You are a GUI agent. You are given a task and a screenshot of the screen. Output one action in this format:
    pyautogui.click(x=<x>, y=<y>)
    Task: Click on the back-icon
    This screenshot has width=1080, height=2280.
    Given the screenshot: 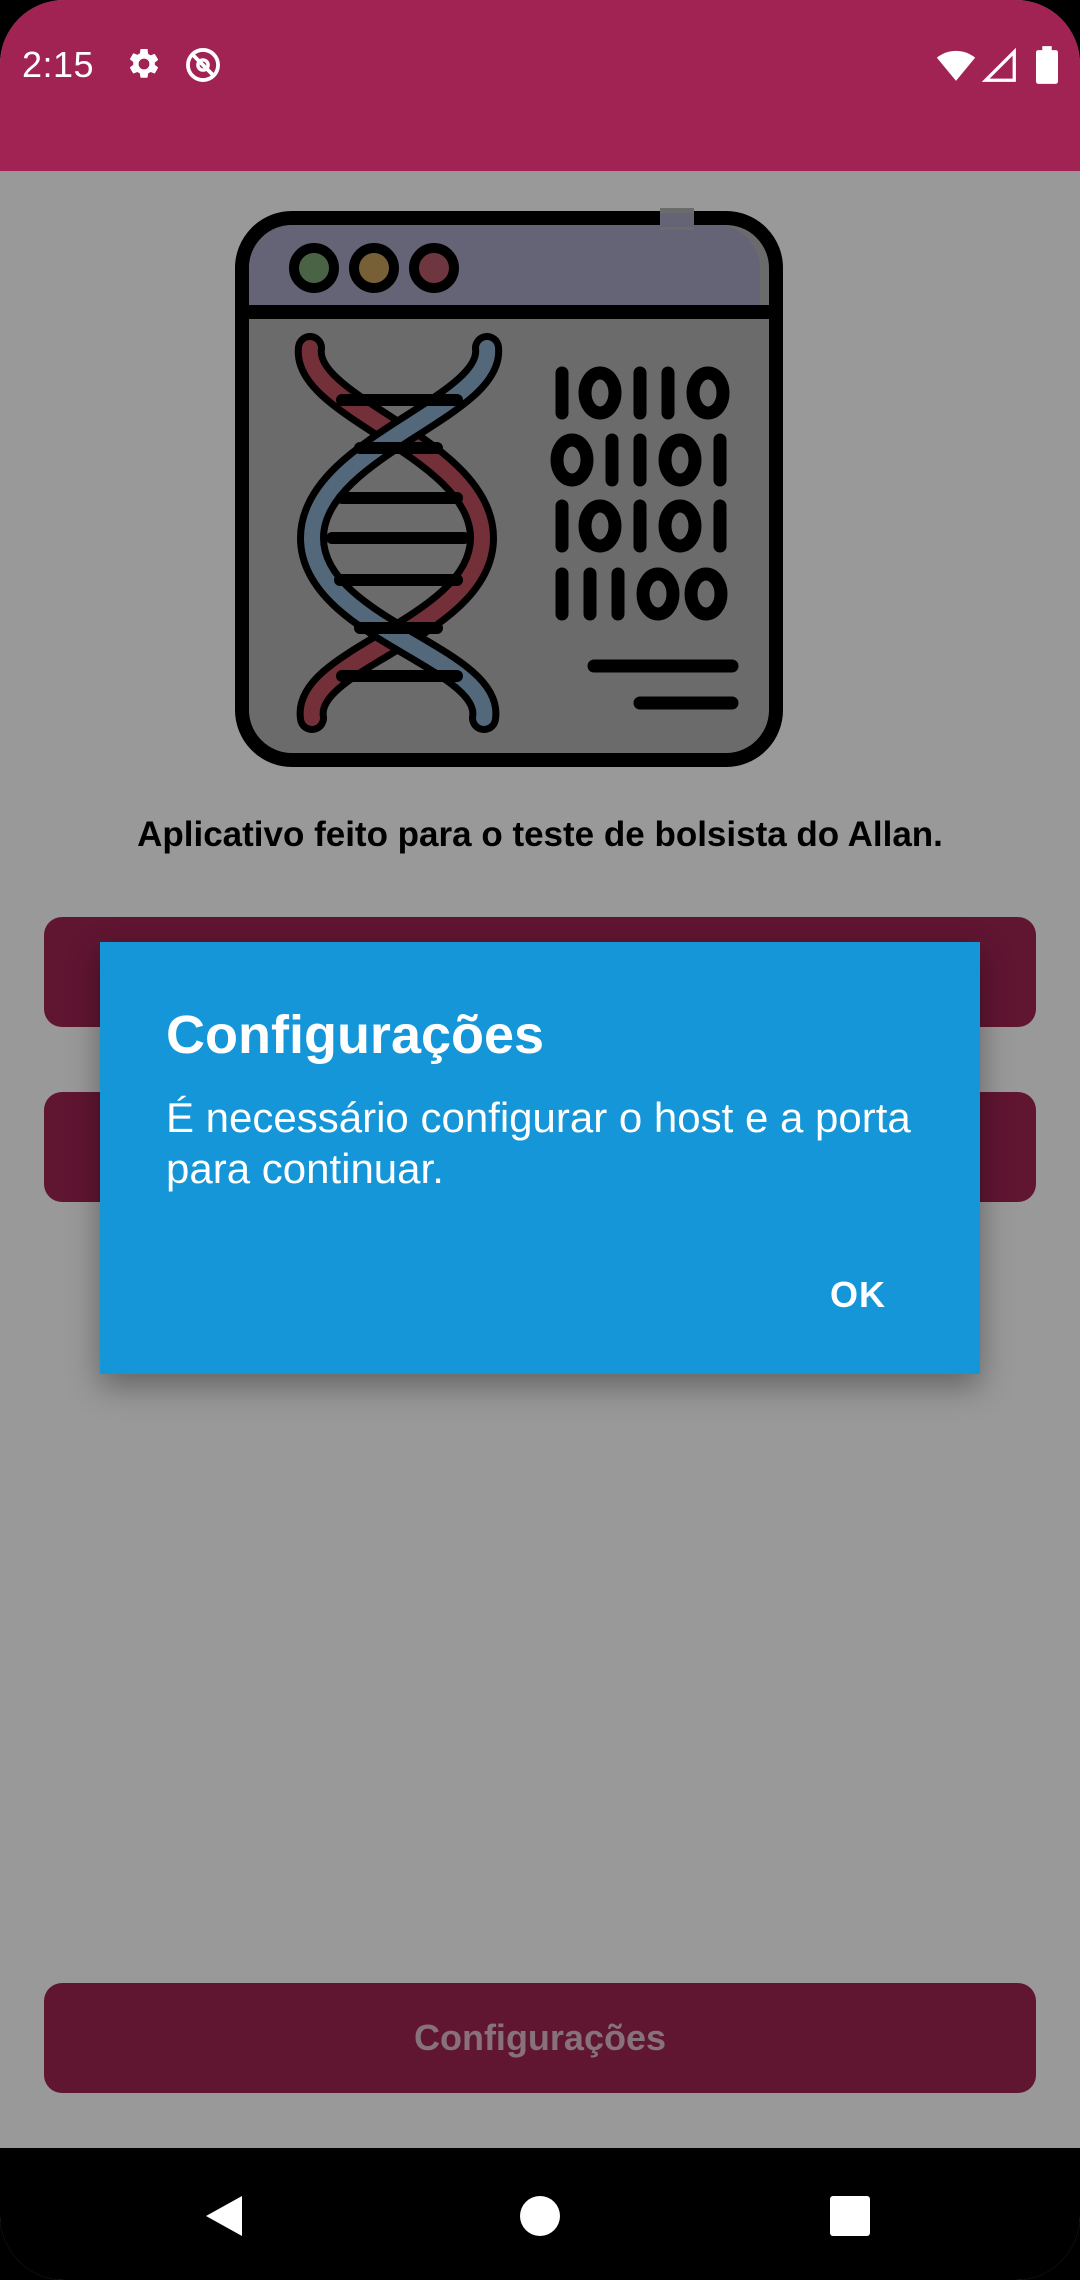 What is the action you would take?
    pyautogui.click(x=224, y=2218)
    